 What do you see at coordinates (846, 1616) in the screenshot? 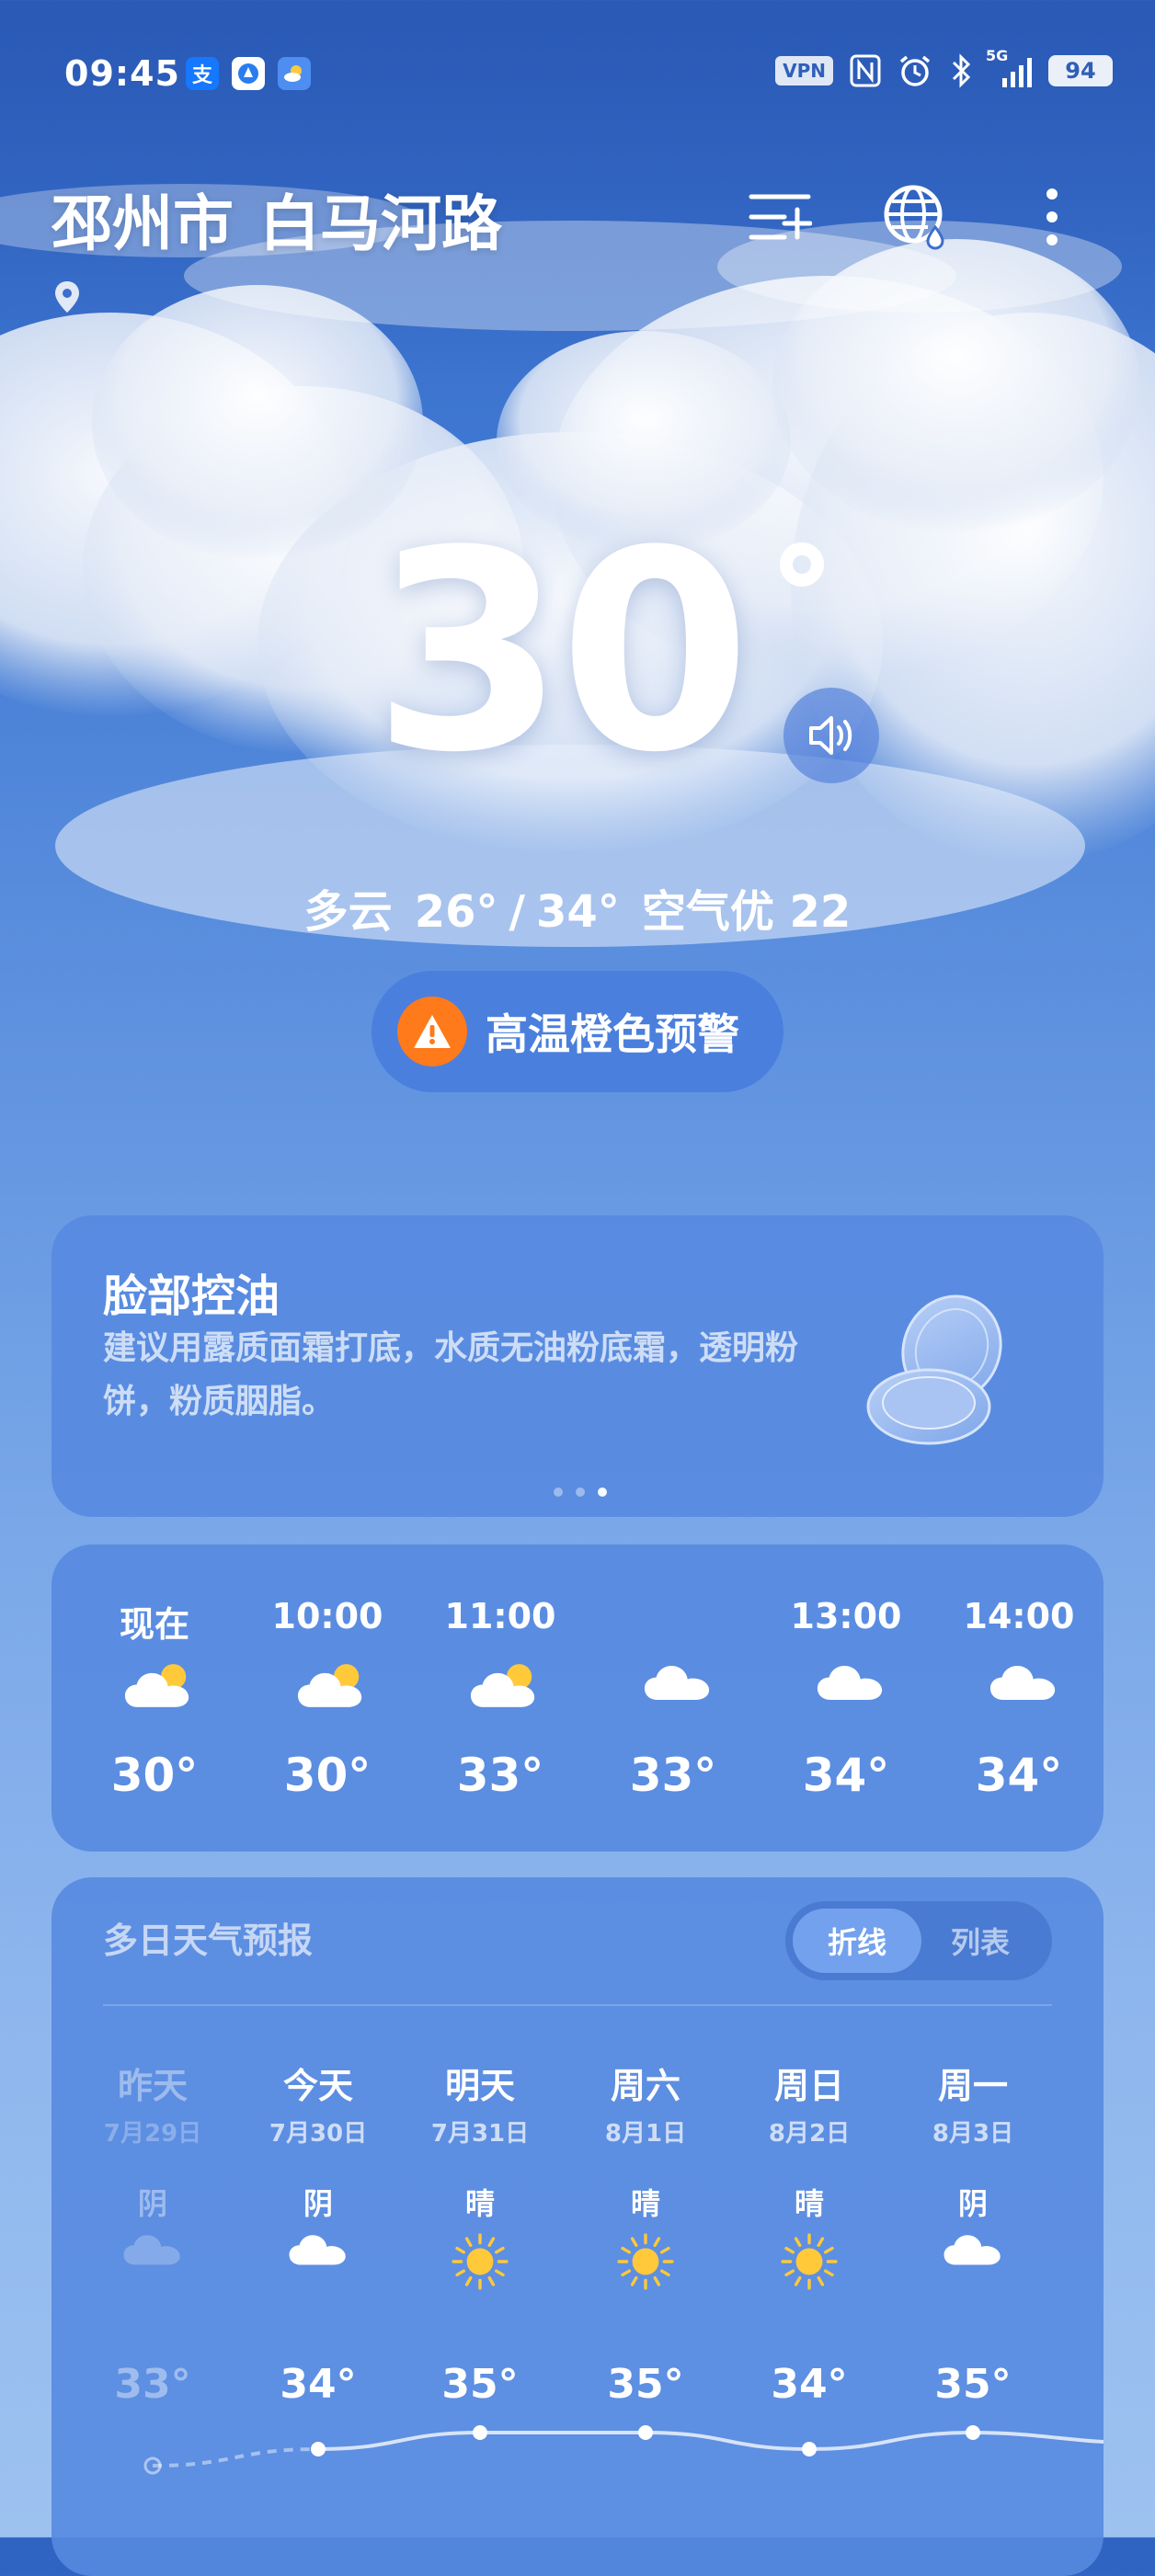
I see `hour-time: 13:00` at bounding box center [846, 1616].